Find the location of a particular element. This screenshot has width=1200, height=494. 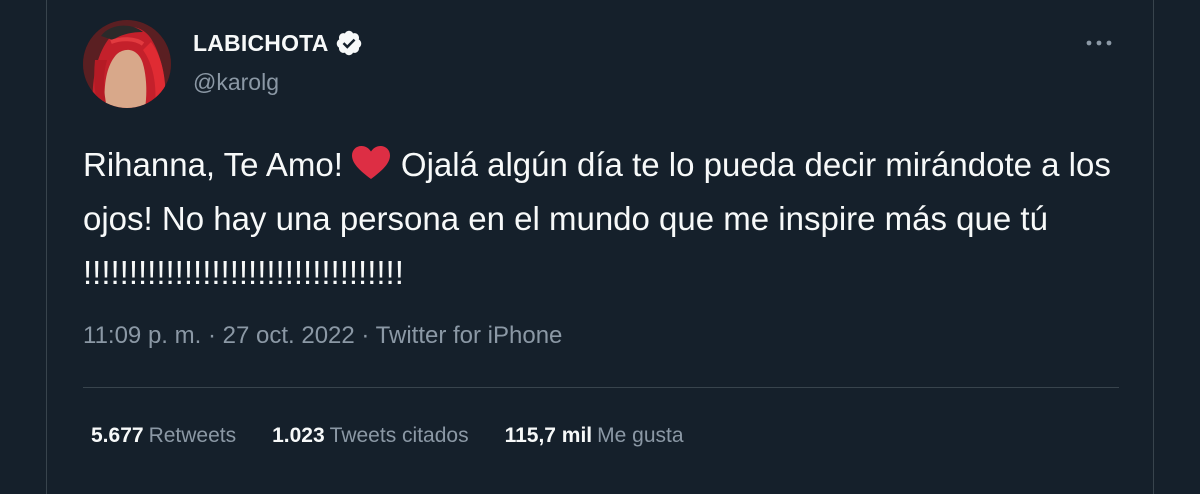

quote-tweets-stat: 1.023 Tweets citados is located at coordinates (370, 436).